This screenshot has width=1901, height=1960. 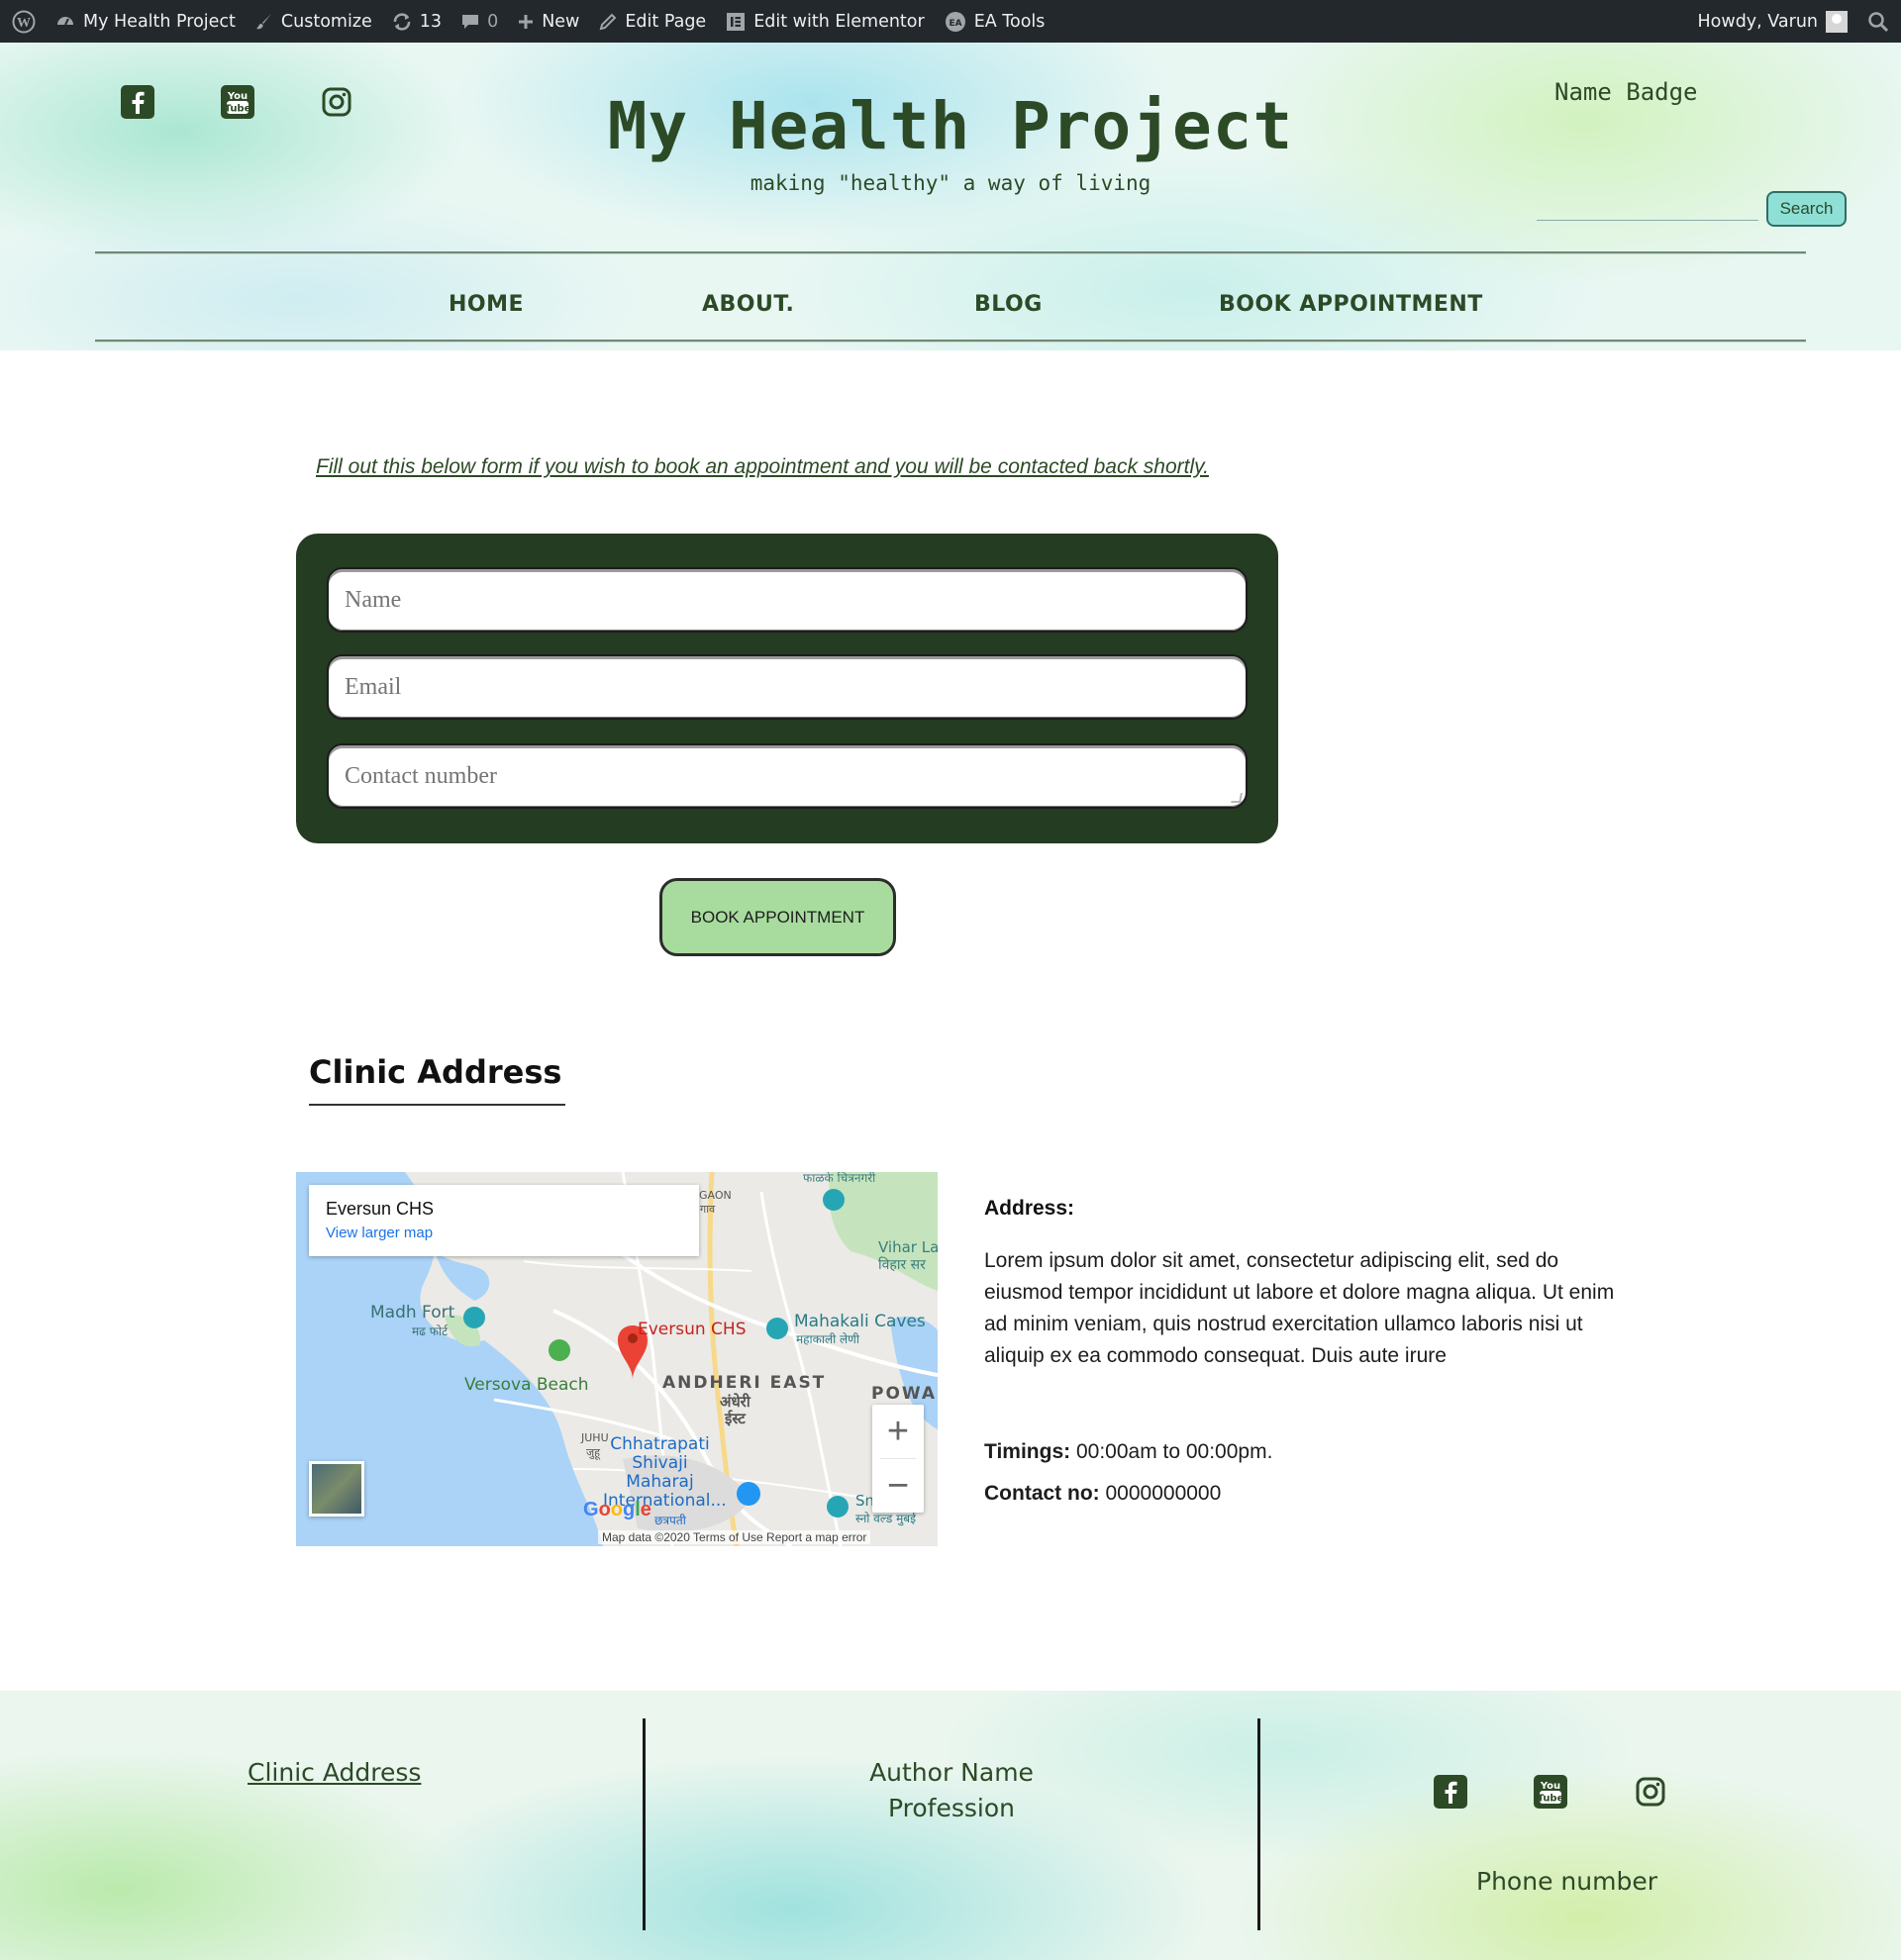 I want to click on map-place-name: Eversun CHS, so click(x=380, y=1209).